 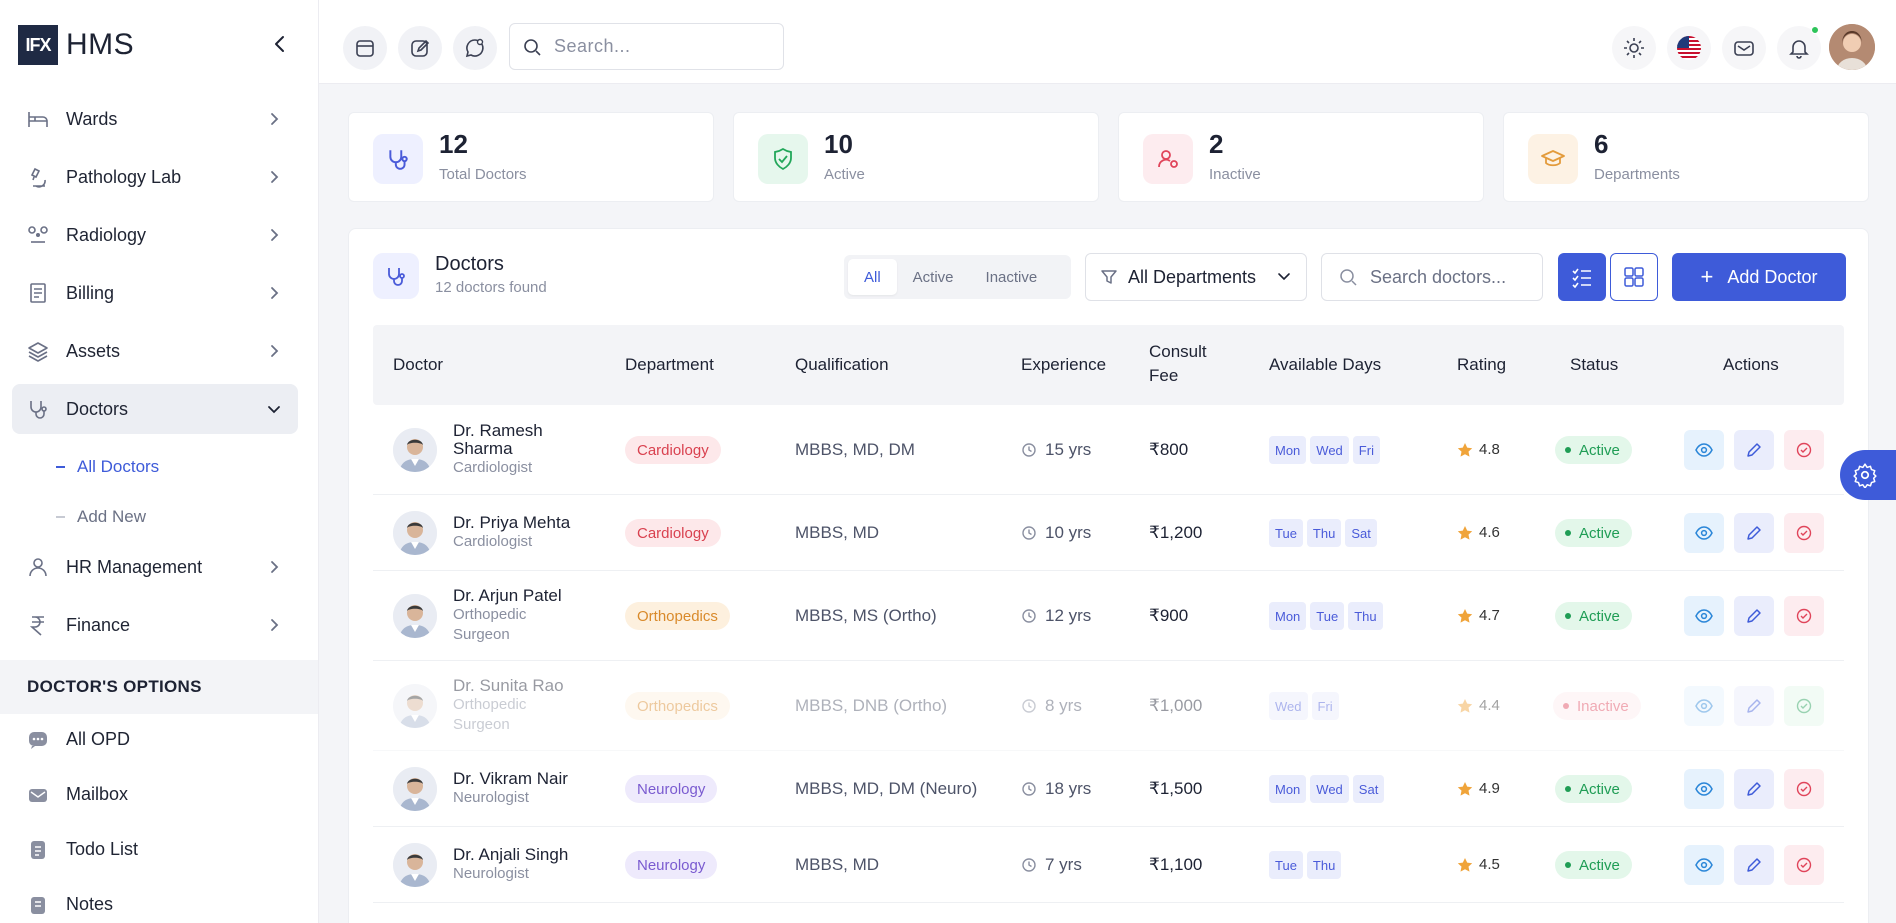 I want to click on sidebar-item-all-opd: All OPD, so click(x=155, y=739).